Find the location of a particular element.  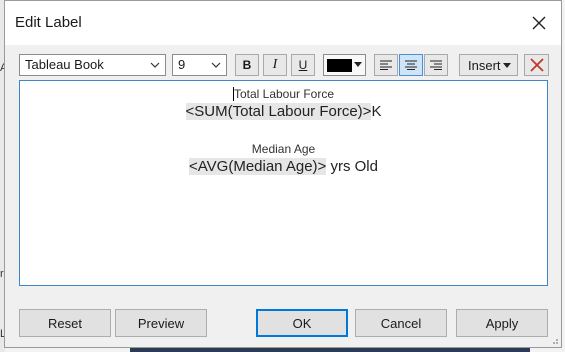

field-sum-total-labour-force: <SUM(Total Labour Force)> is located at coordinates (278, 111).